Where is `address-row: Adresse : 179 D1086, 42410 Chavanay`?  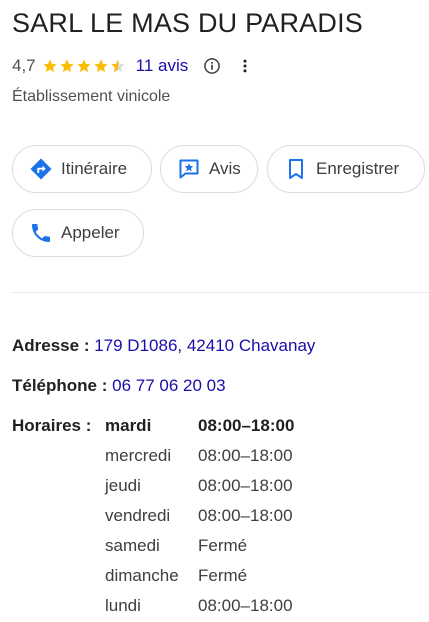
address-row: Adresse : 179 D1086, 42410 Chavanay is located at coordinates (163, 346).